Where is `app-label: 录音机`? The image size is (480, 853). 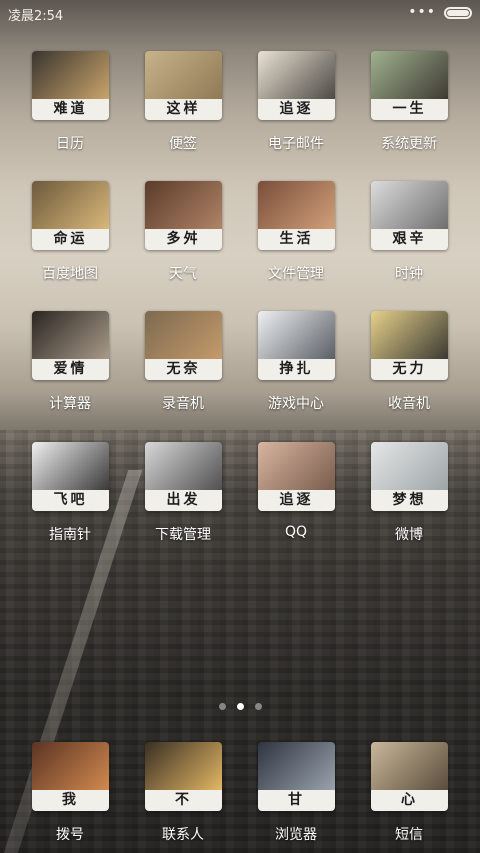 app-label: 录音机 is located at coordinates (183, 404).